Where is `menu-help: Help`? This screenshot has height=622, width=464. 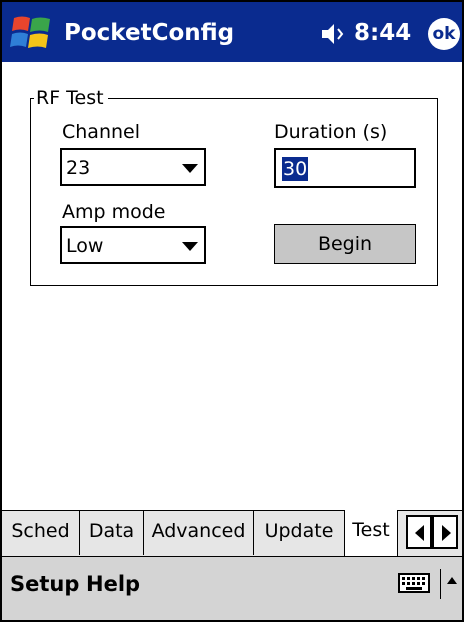 menu-help: Help is located at coordinates (113, 584).